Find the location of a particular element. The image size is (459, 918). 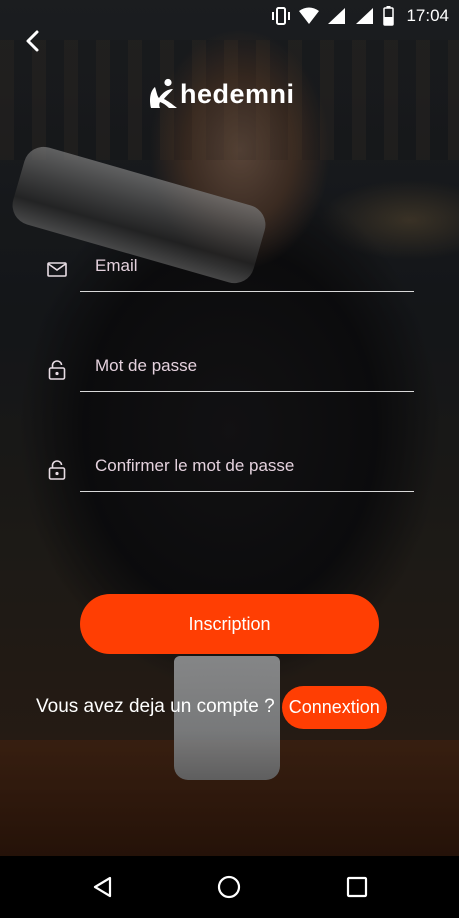

nav-back-button is located at coordinates (103, 887).